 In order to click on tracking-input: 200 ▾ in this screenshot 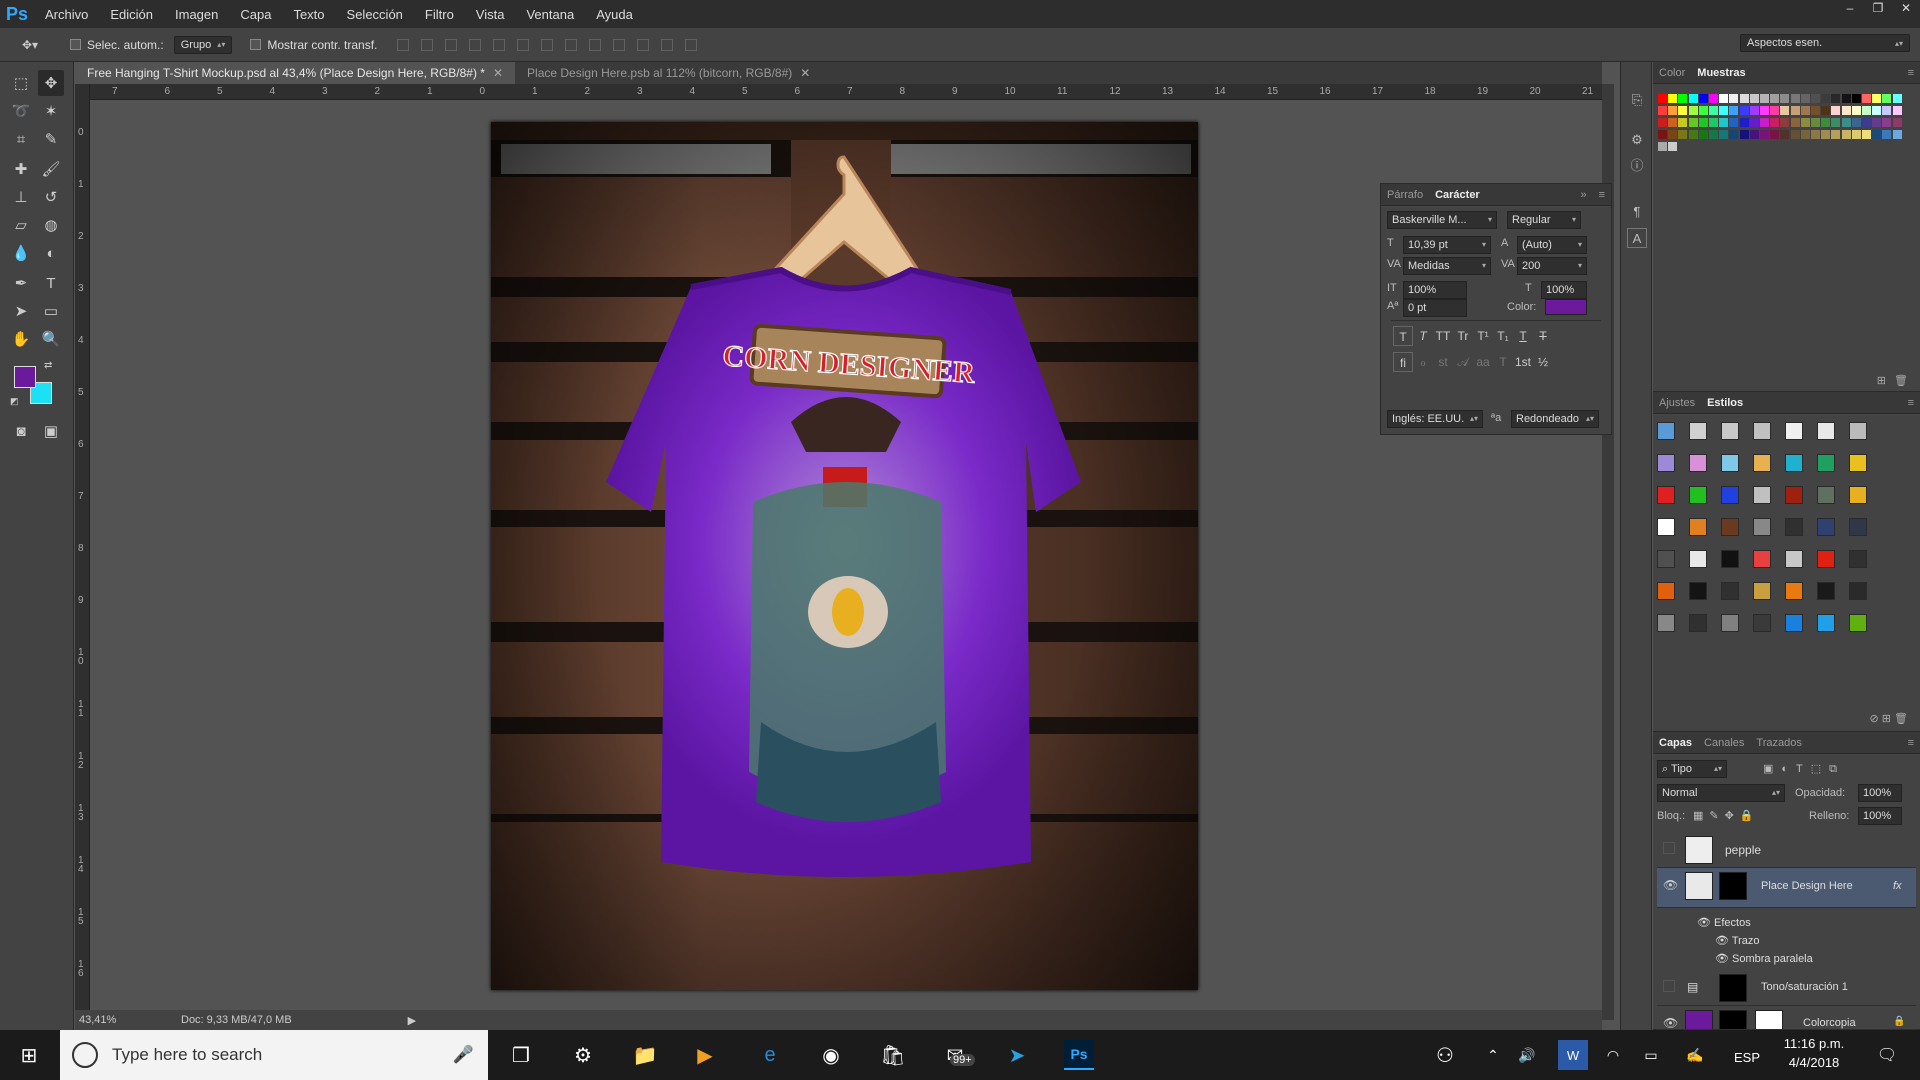, I will do `click(1552, 266)`.